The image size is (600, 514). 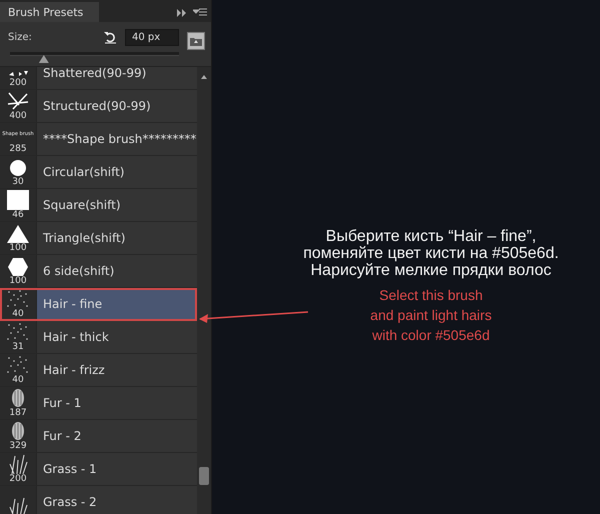 I want to click on slider-thumb, so click(x=43, y=59).